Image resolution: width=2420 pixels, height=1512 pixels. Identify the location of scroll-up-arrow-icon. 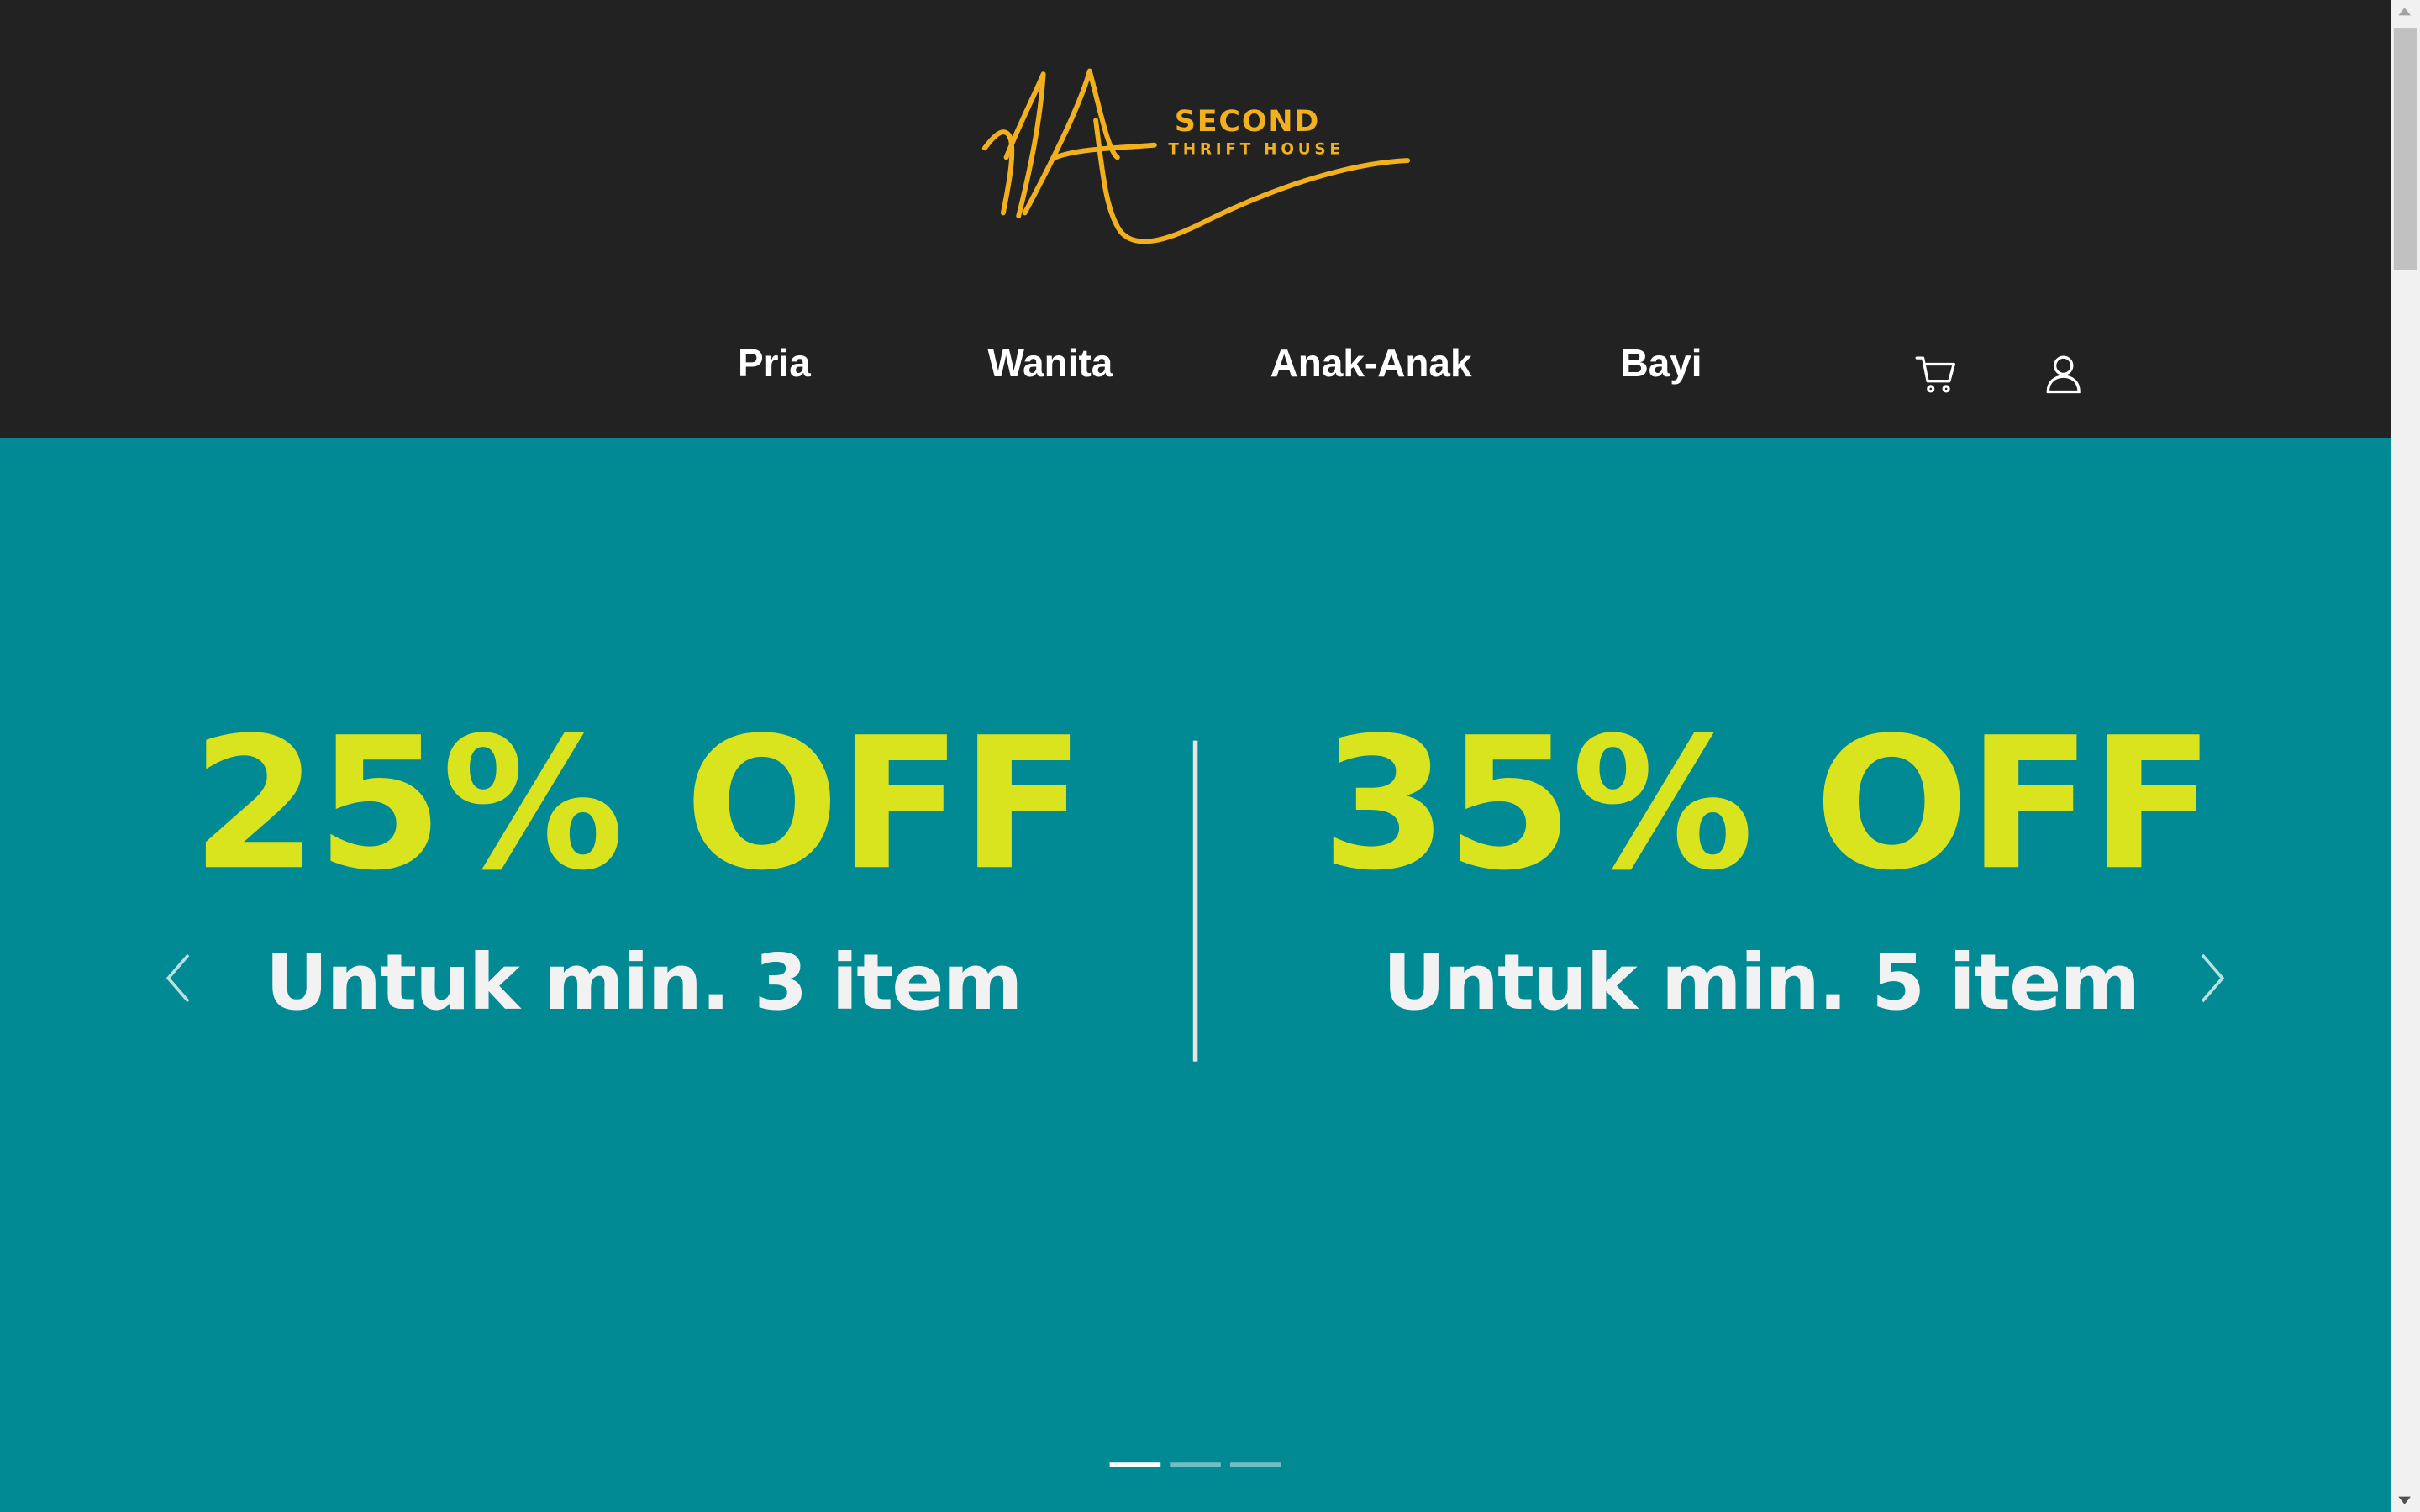
(2404, 12).